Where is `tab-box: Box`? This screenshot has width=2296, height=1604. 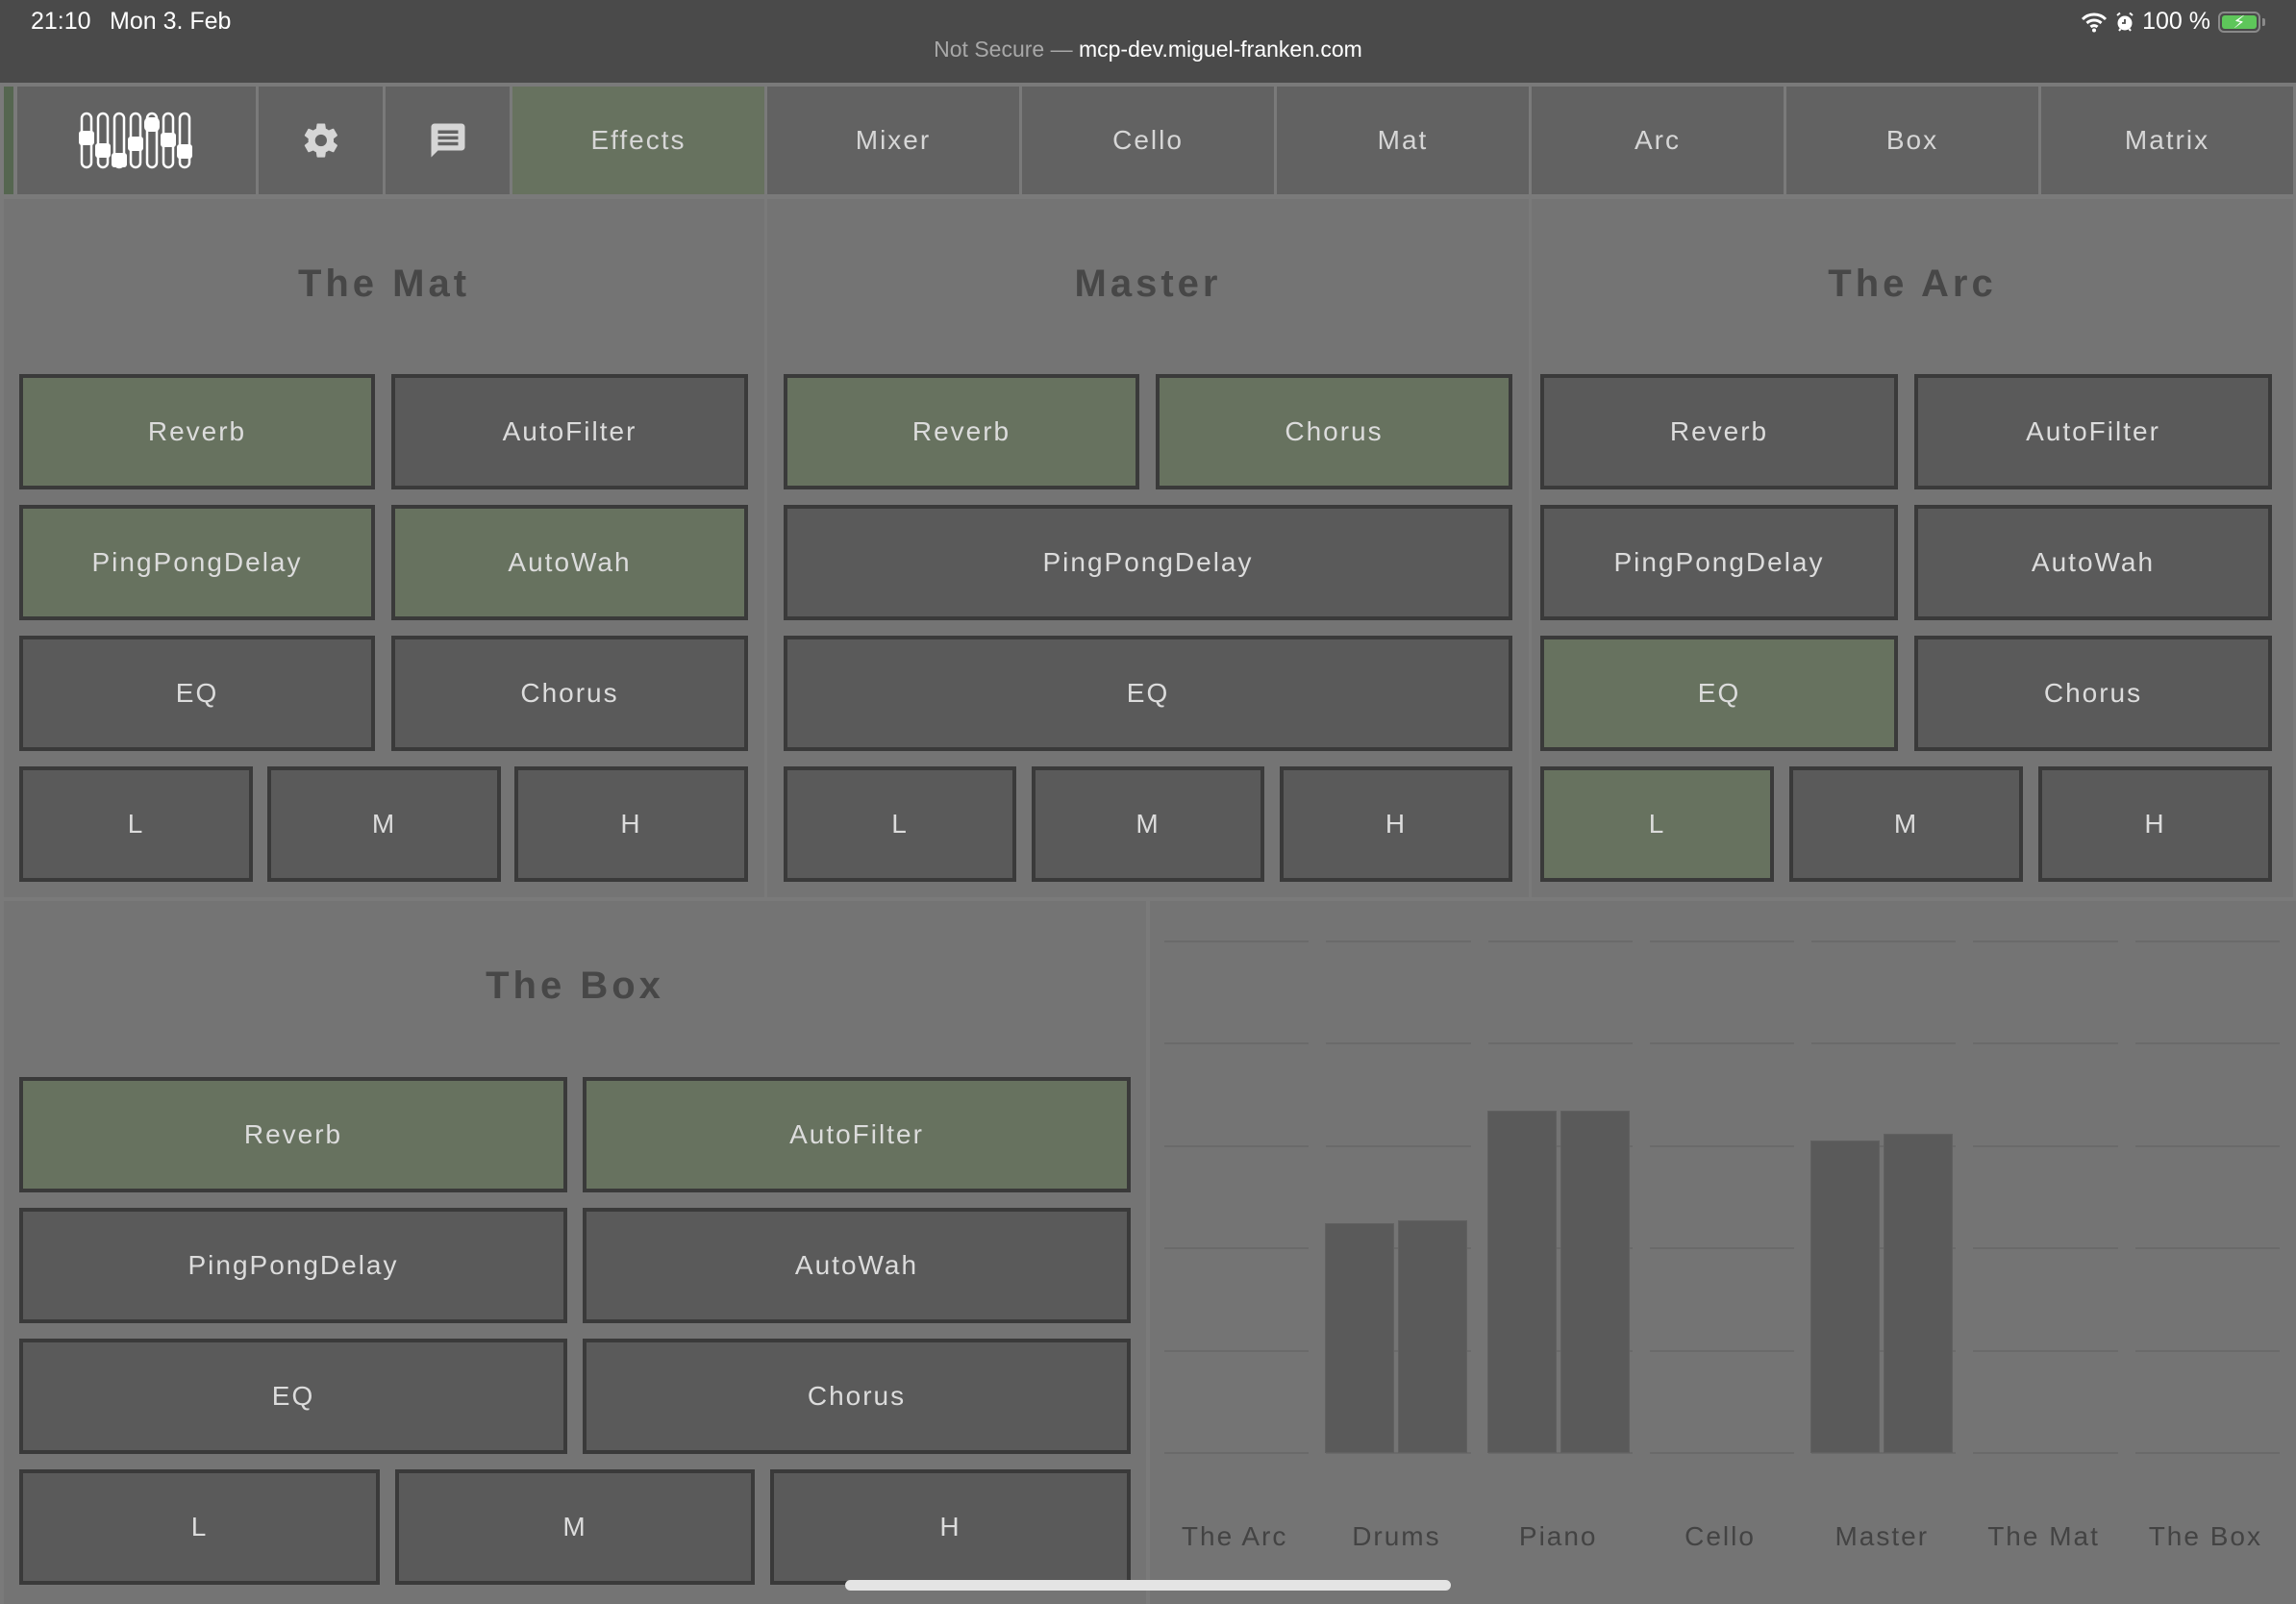 tab-box: Box is located at coordinates (1912, 140).